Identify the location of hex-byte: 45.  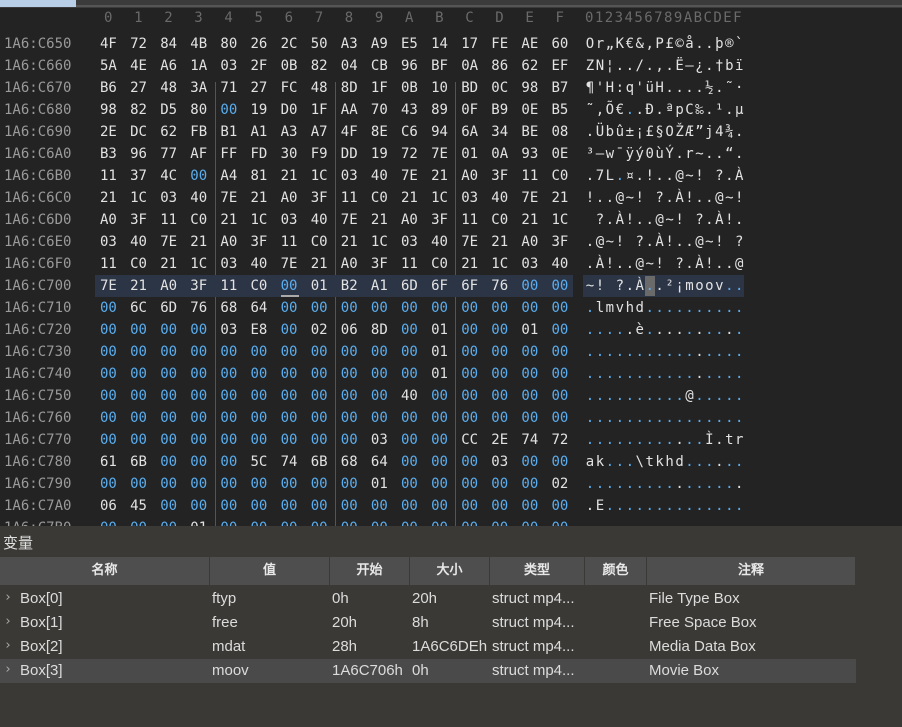
(138, 506).